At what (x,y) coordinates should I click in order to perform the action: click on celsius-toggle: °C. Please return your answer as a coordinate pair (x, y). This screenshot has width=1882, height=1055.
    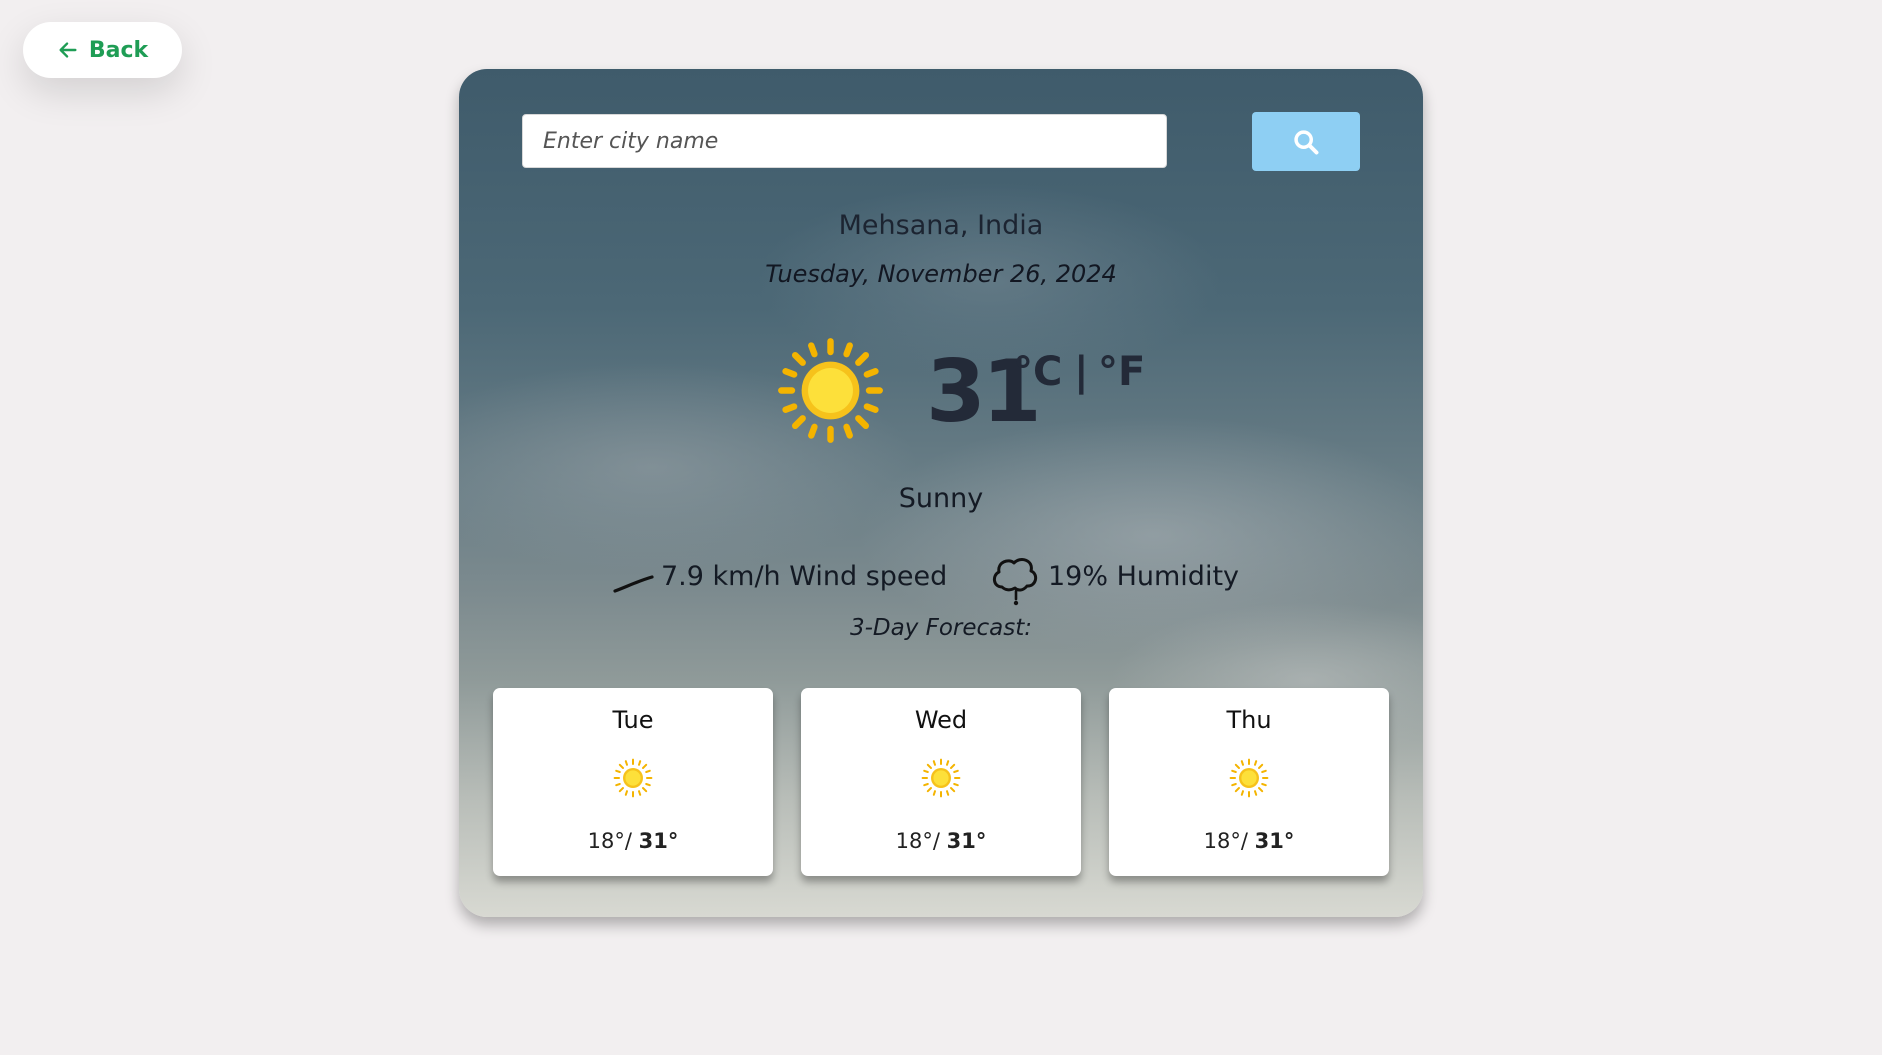
    Looking at the image, I should click on (1037, 372).